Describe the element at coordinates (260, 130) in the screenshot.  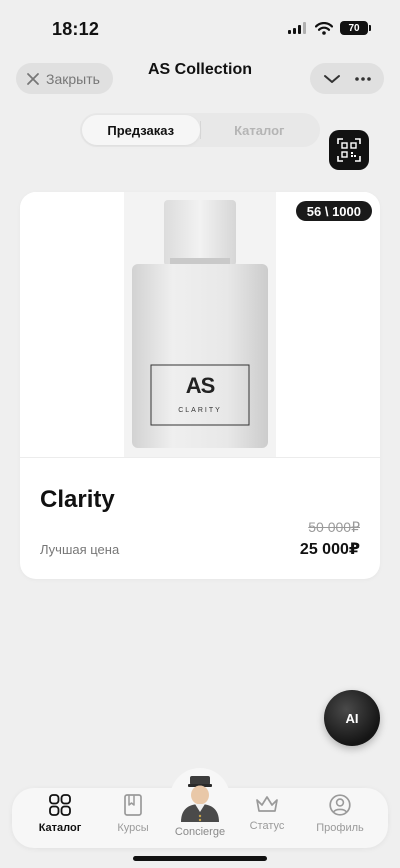
I see `tab-catalog: Каталог` at that location.